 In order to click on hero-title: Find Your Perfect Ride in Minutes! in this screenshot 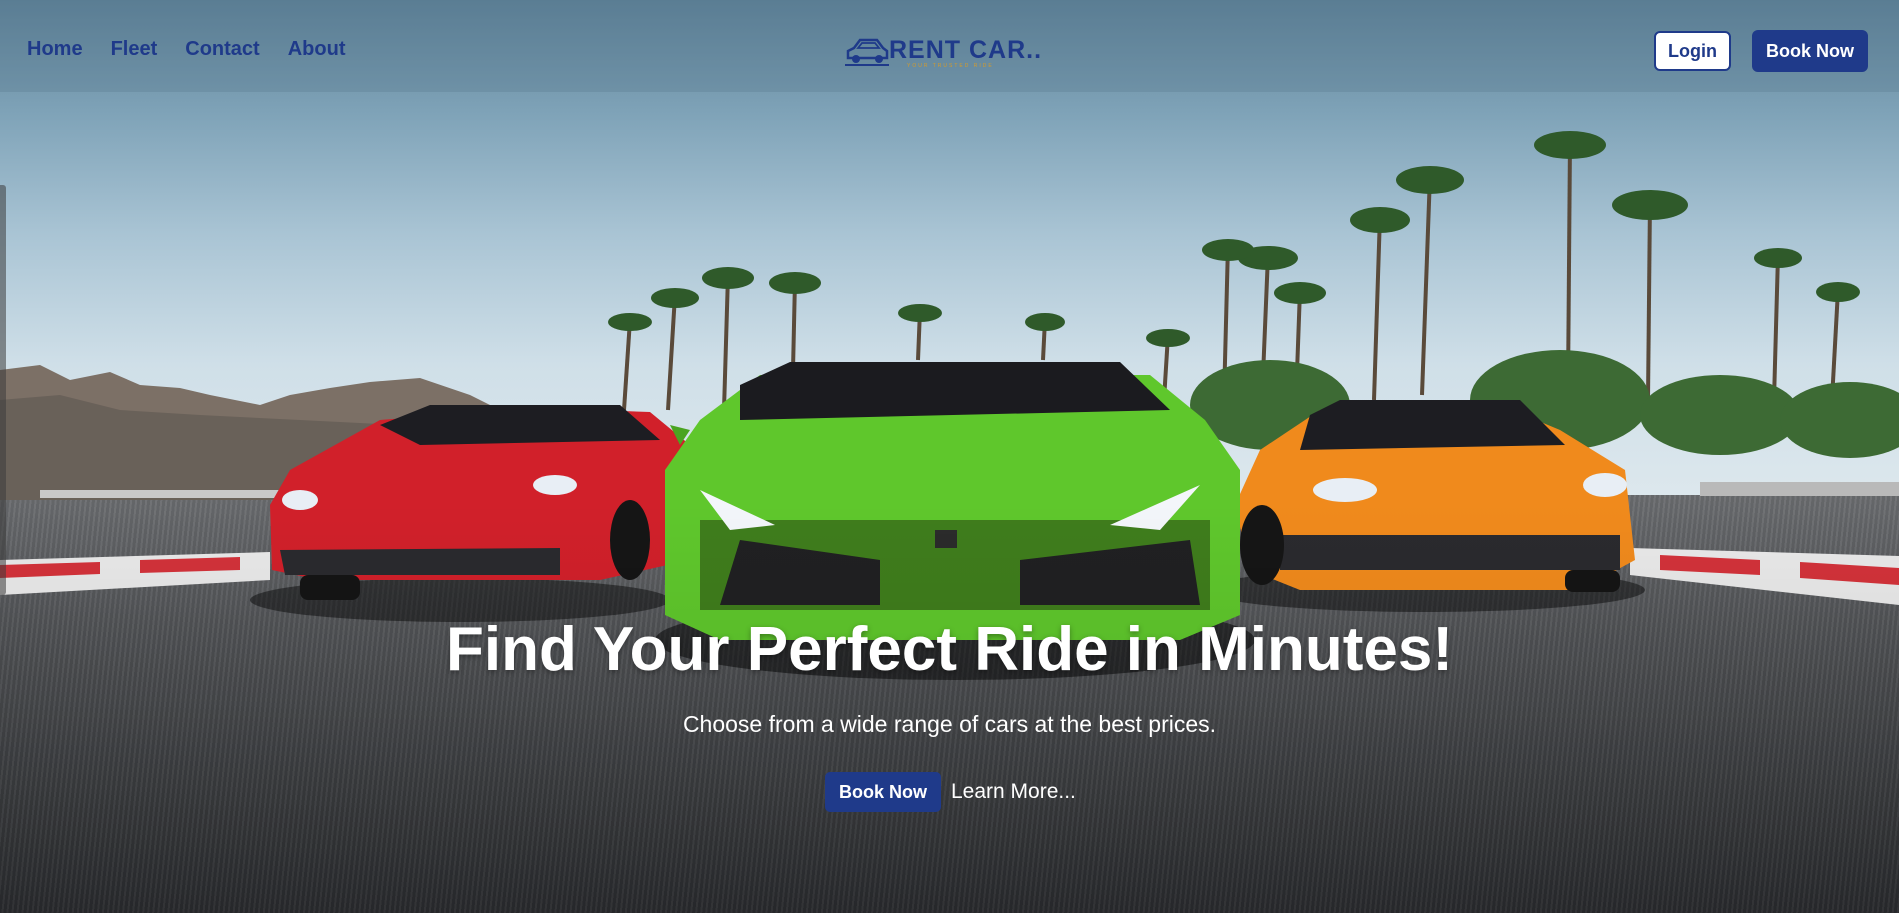, I will do `click(949, 649)`.